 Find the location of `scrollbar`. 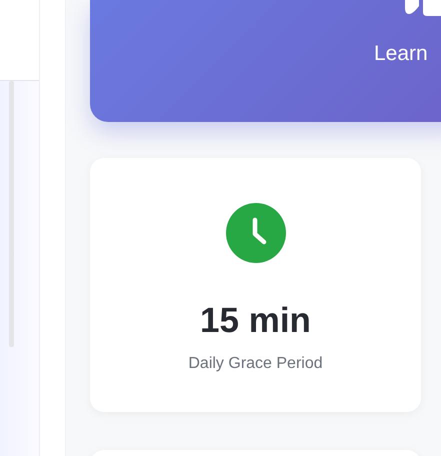

scrollbar is located at coordinates (11, 214).